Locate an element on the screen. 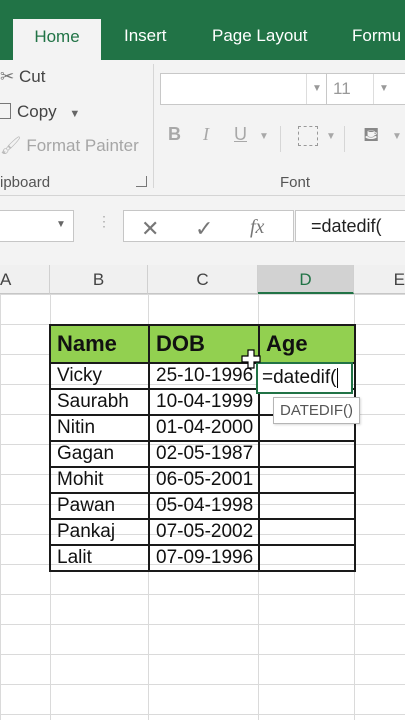 This screenshot has height=720, width=405. name-cell: Pankaj is located at coordinates (99, 532).